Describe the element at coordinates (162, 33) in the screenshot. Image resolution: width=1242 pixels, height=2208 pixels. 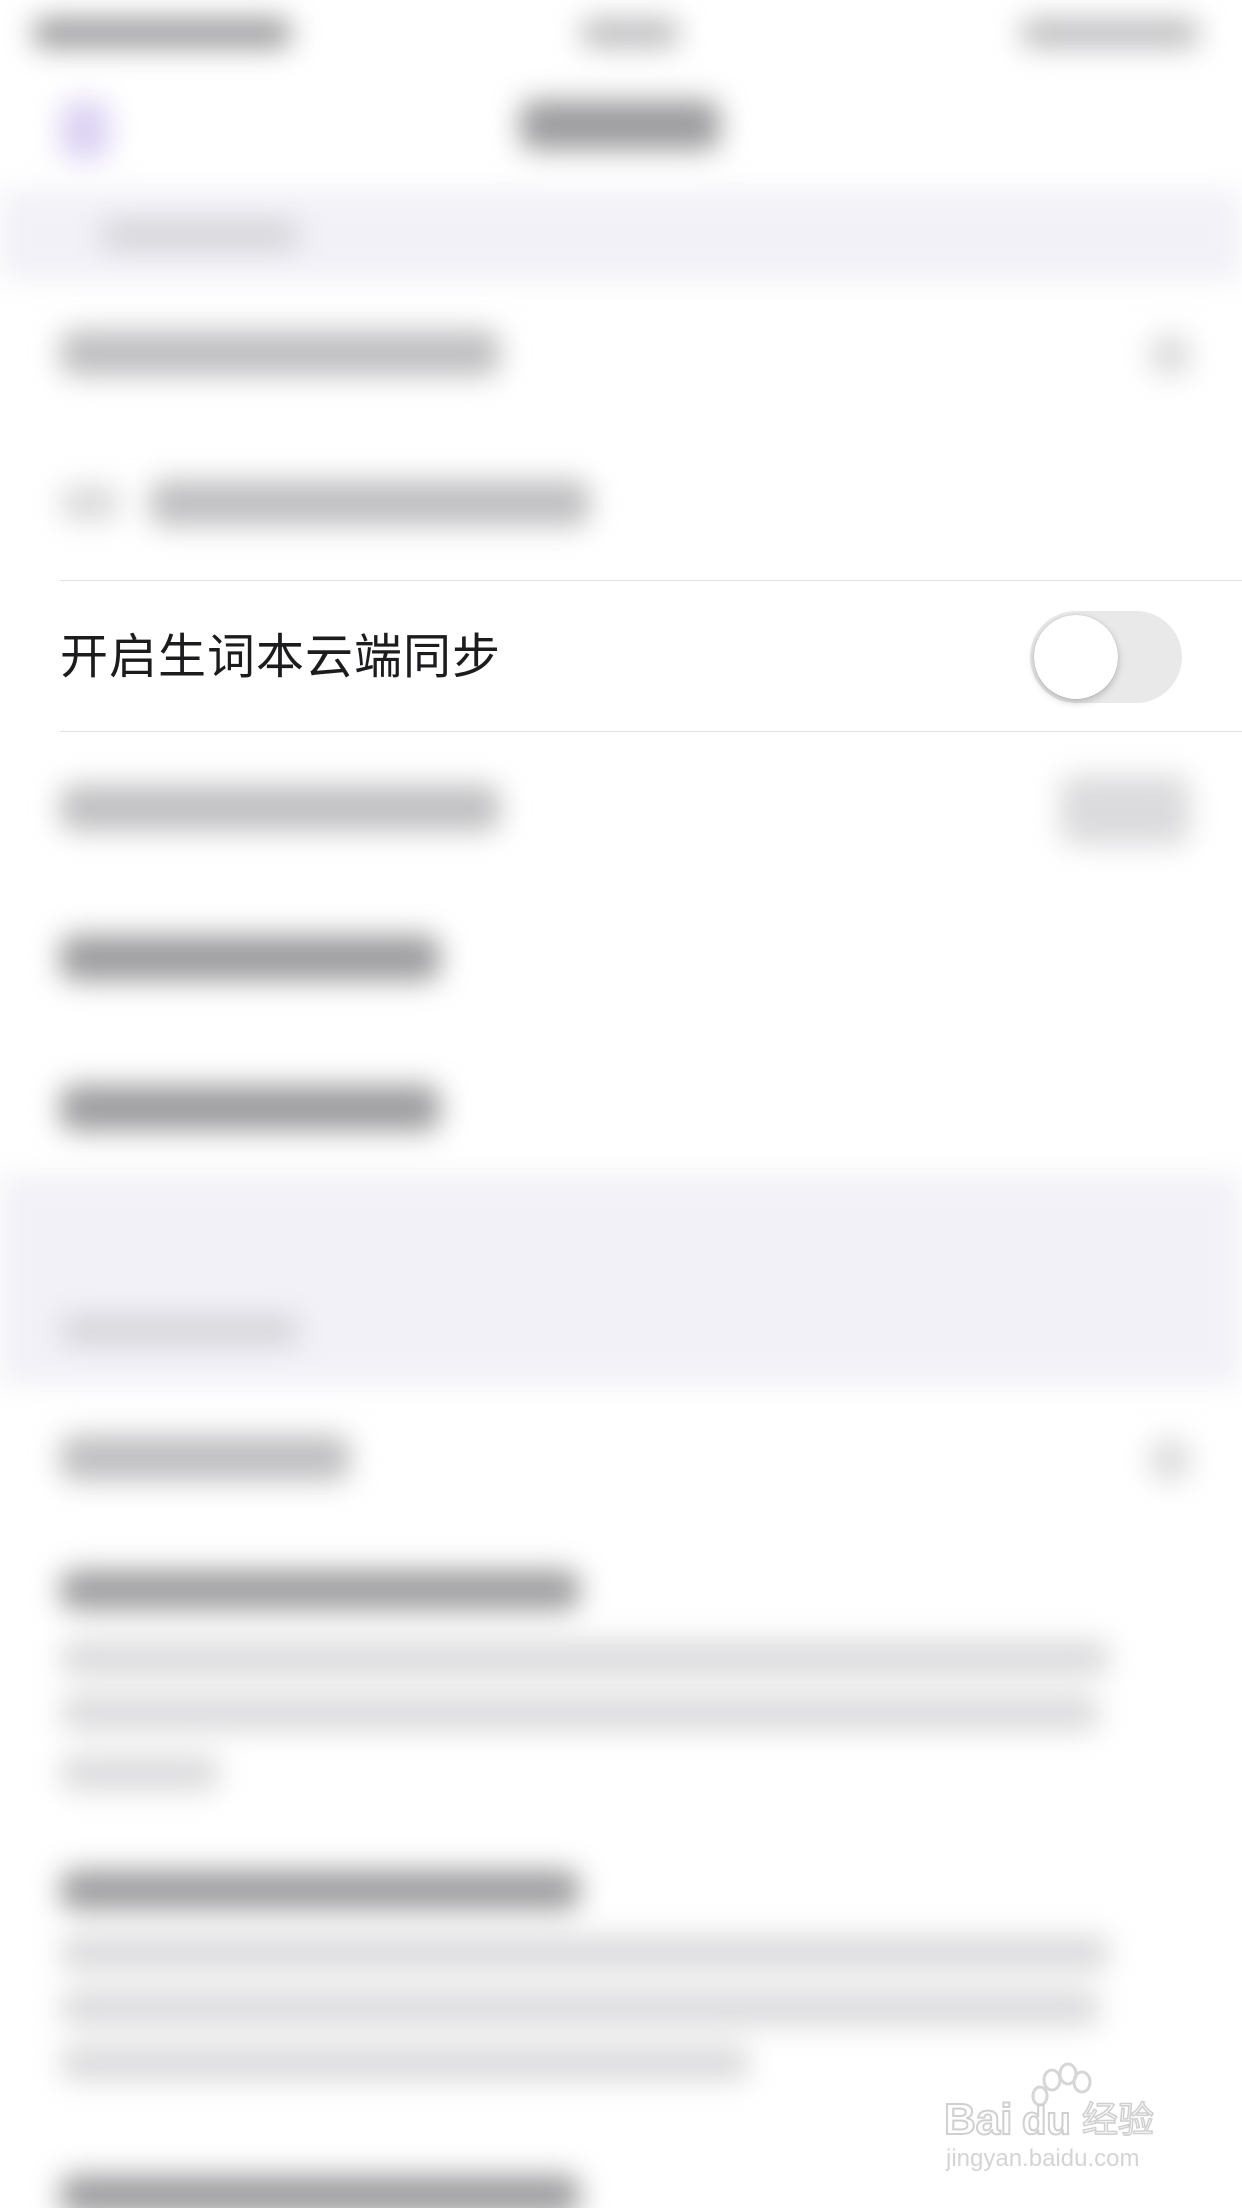
I see `status-bar-carrier` at that location.